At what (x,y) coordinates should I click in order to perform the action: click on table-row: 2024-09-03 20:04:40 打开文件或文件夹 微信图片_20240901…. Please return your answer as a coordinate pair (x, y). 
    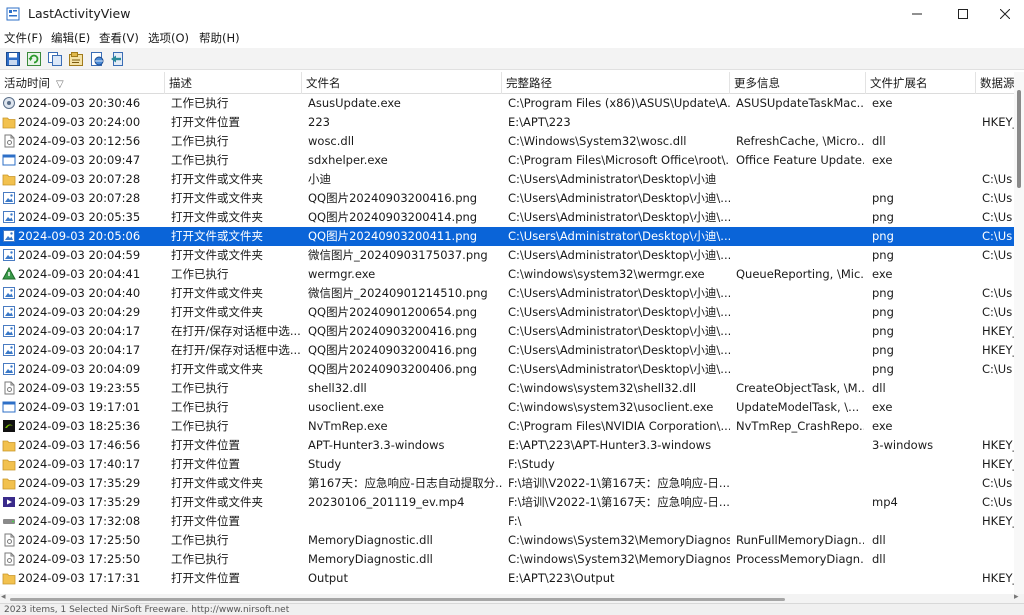
    Looking at the image, I should click on (507, 293).